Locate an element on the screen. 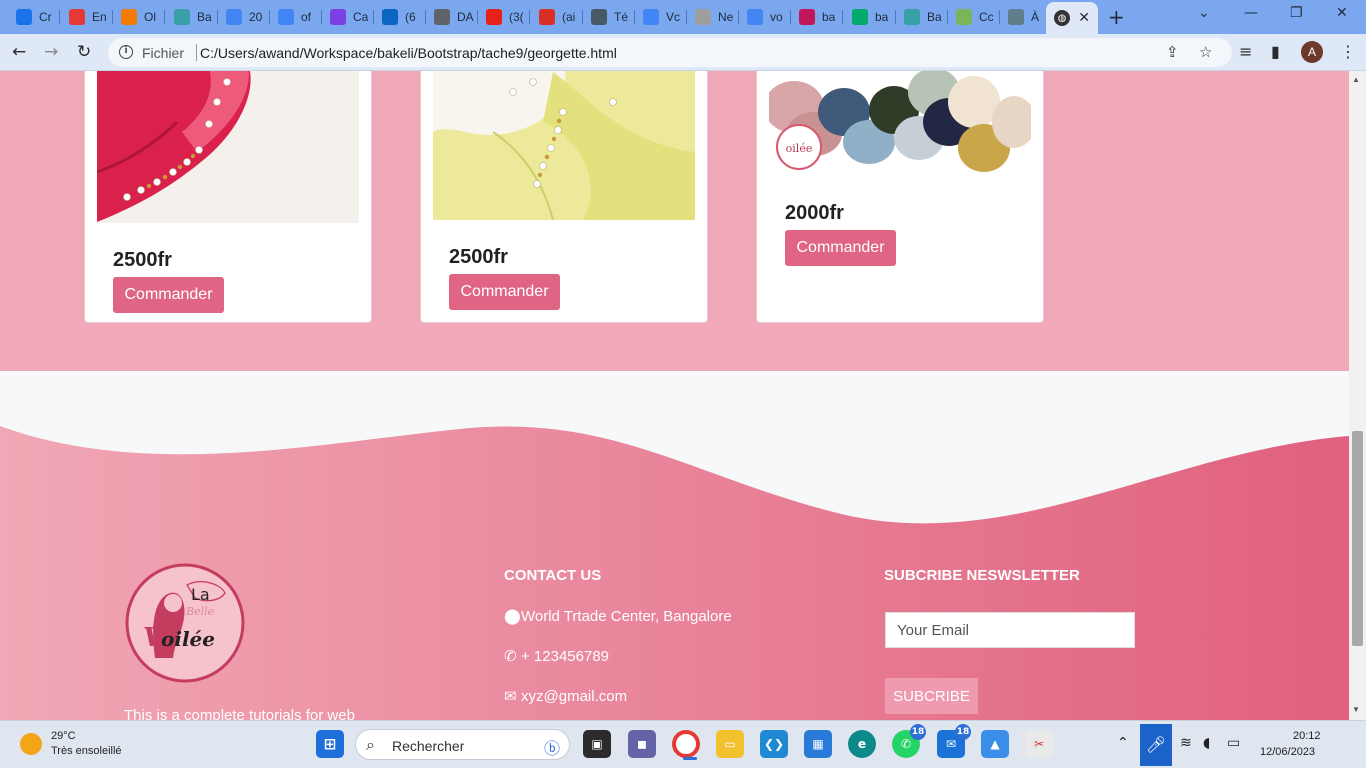 The image size is (1366, 768). browser-tab: Ca is located at coordinates (348, 17).